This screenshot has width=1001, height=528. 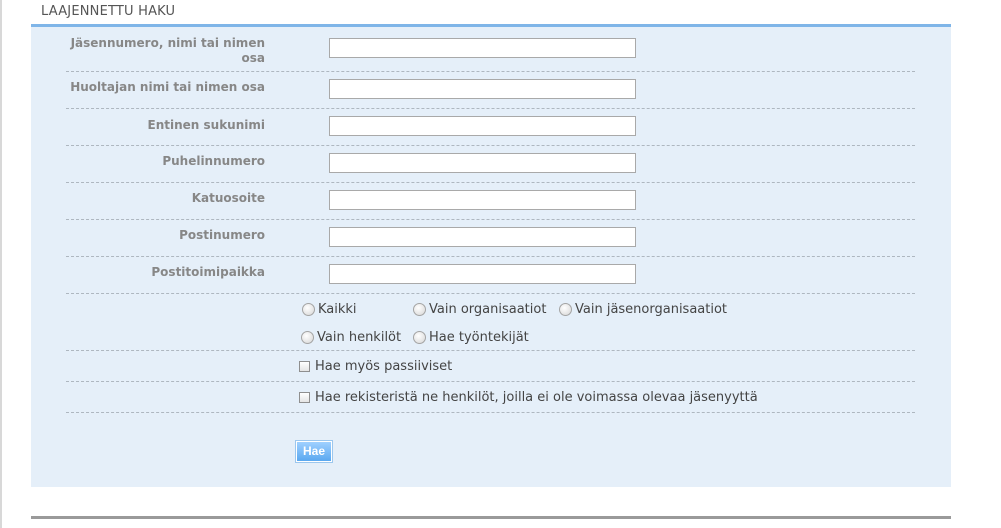 I want to click on form-row-former-surname: Entinen sukunimi, so click(x=490, y=127).